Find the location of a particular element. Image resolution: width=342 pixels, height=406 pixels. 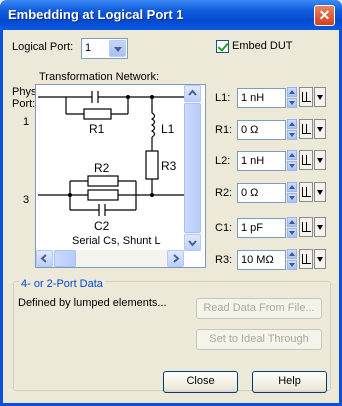

param-value-field: 1 pF is located at coordinates (261, 228).